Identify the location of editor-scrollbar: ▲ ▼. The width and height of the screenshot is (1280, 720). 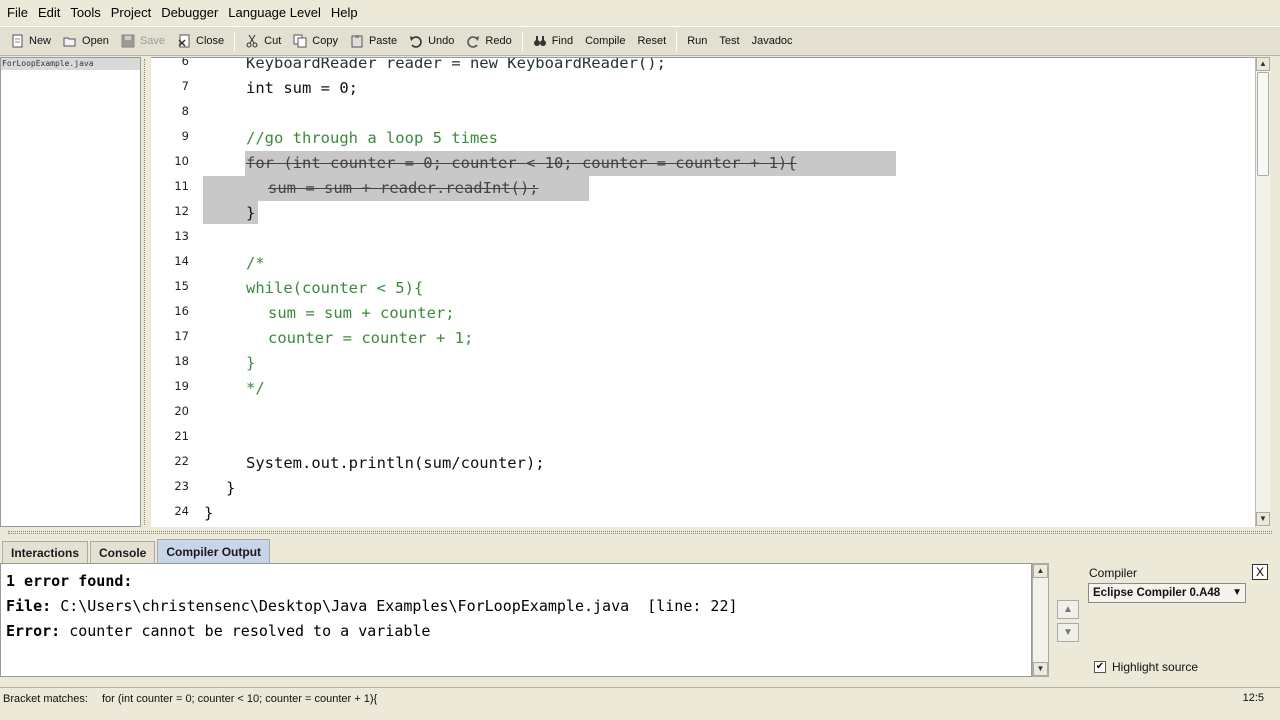
(1262, 292).